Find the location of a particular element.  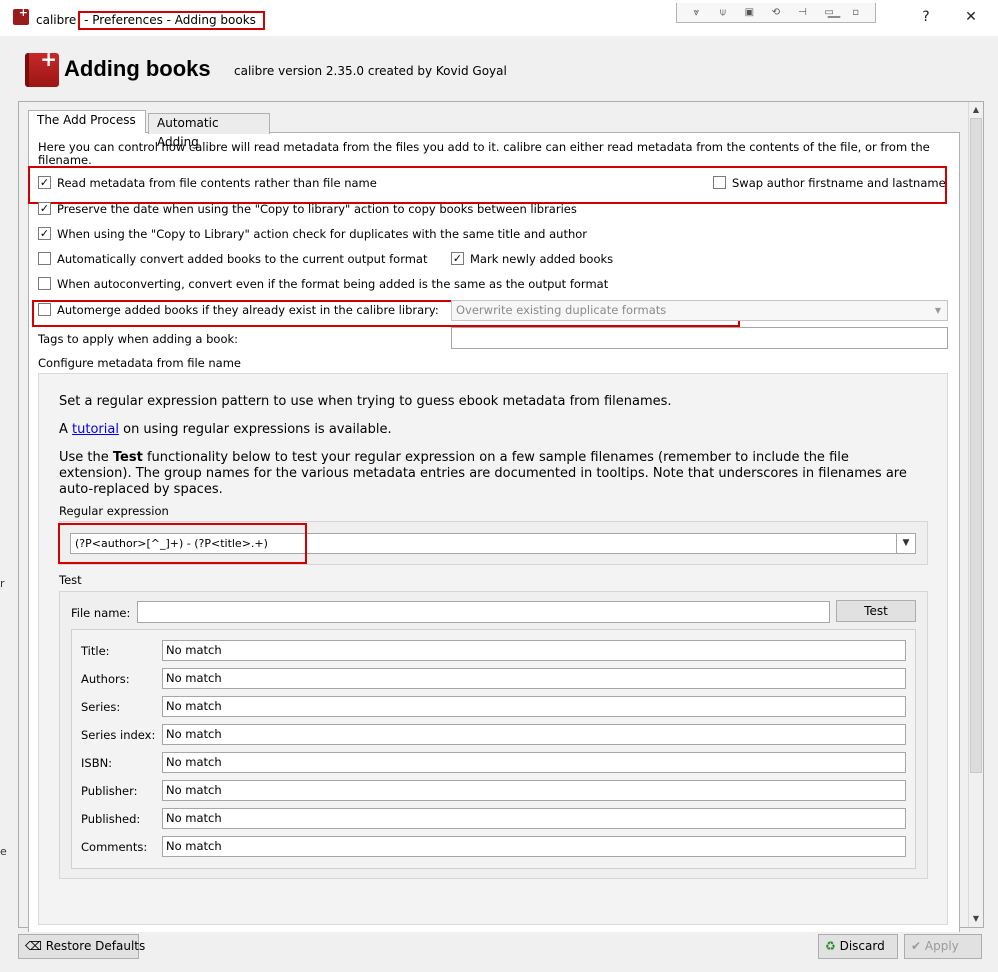

result-authors-label: Authors: is located at coordinates (105, 679).